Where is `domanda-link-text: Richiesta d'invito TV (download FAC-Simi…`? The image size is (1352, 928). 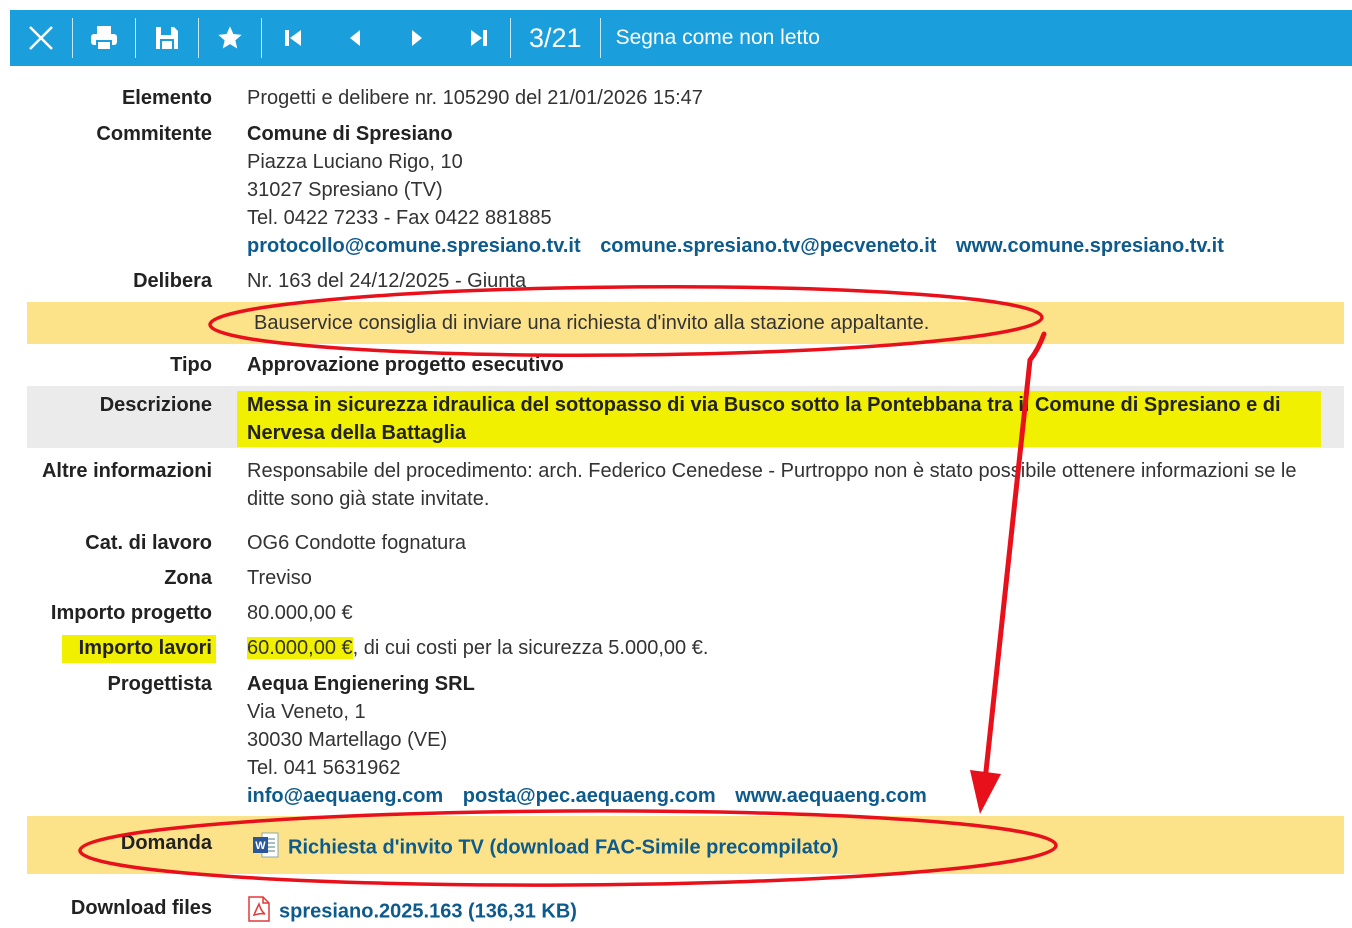
domanda-link-text: Richiesta d'invito TV (download FAC-Simi… is located at coordinates (563, 847).